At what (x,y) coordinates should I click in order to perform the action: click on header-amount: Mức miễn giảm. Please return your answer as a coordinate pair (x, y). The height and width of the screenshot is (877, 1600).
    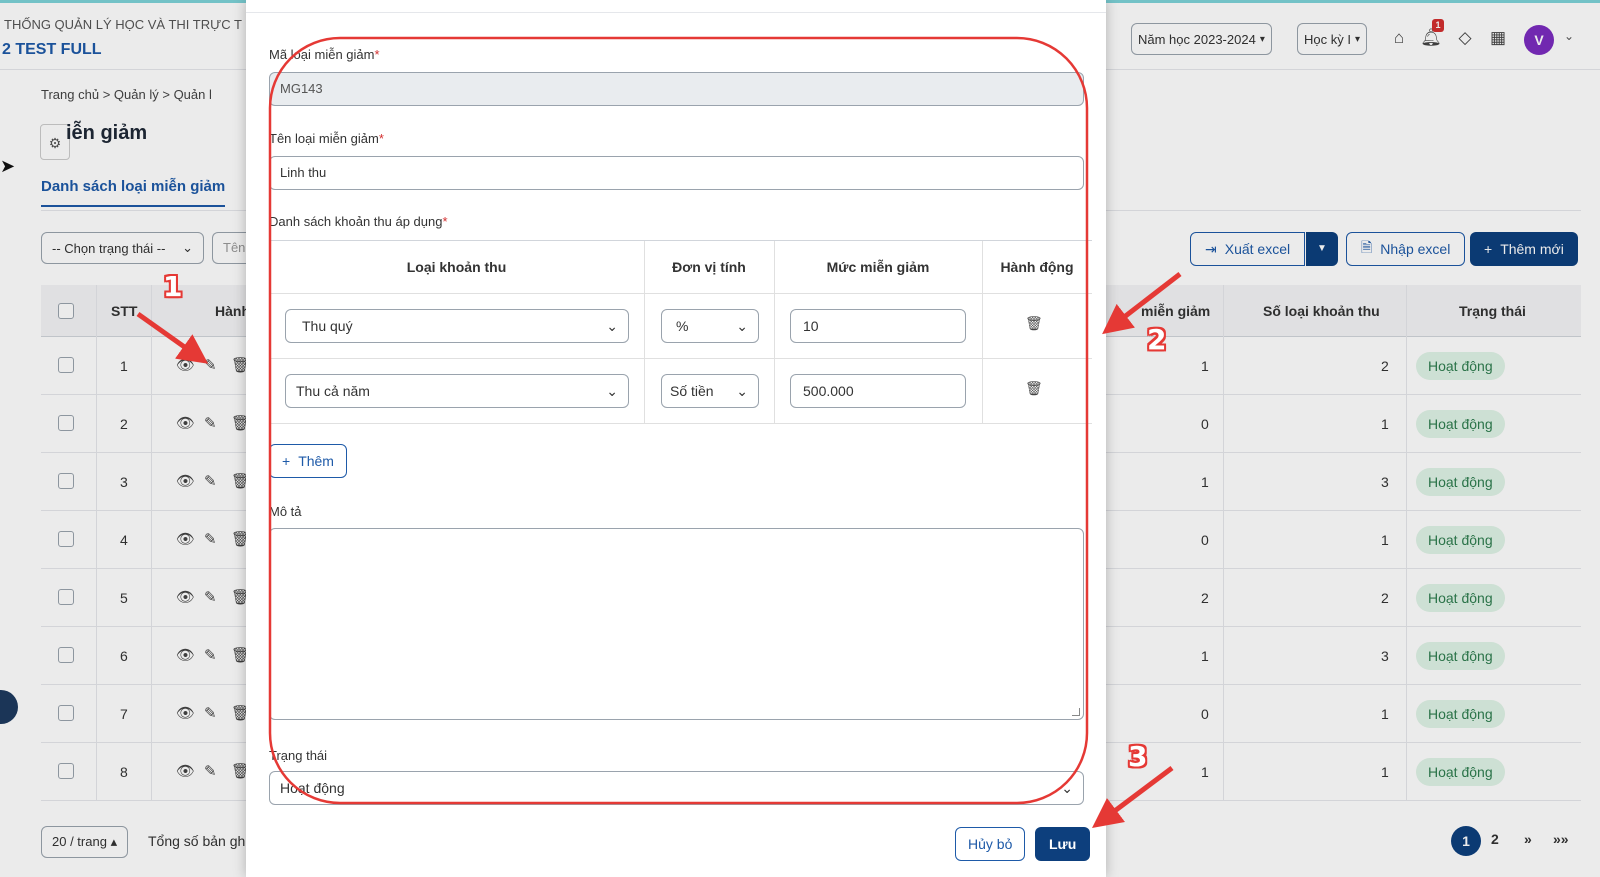
    Looking at the image, I should click on (878, 267).